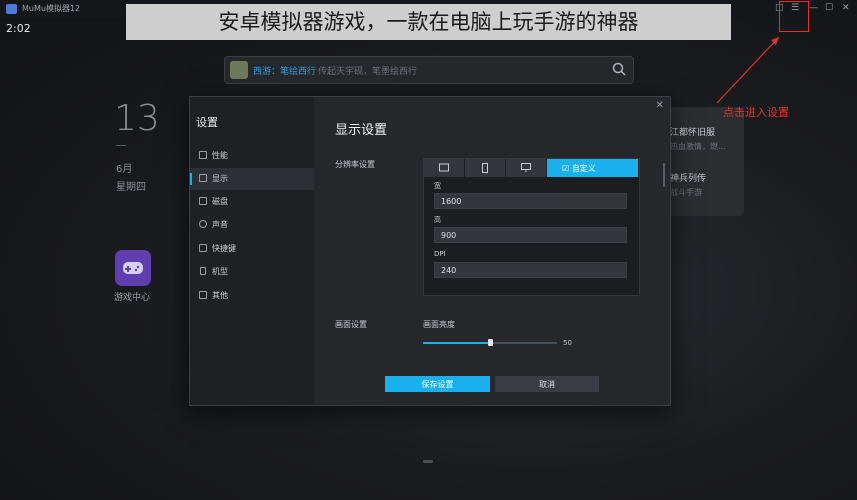  I want to click on nav-shortcuts: 快捷键, so click(252, 249).